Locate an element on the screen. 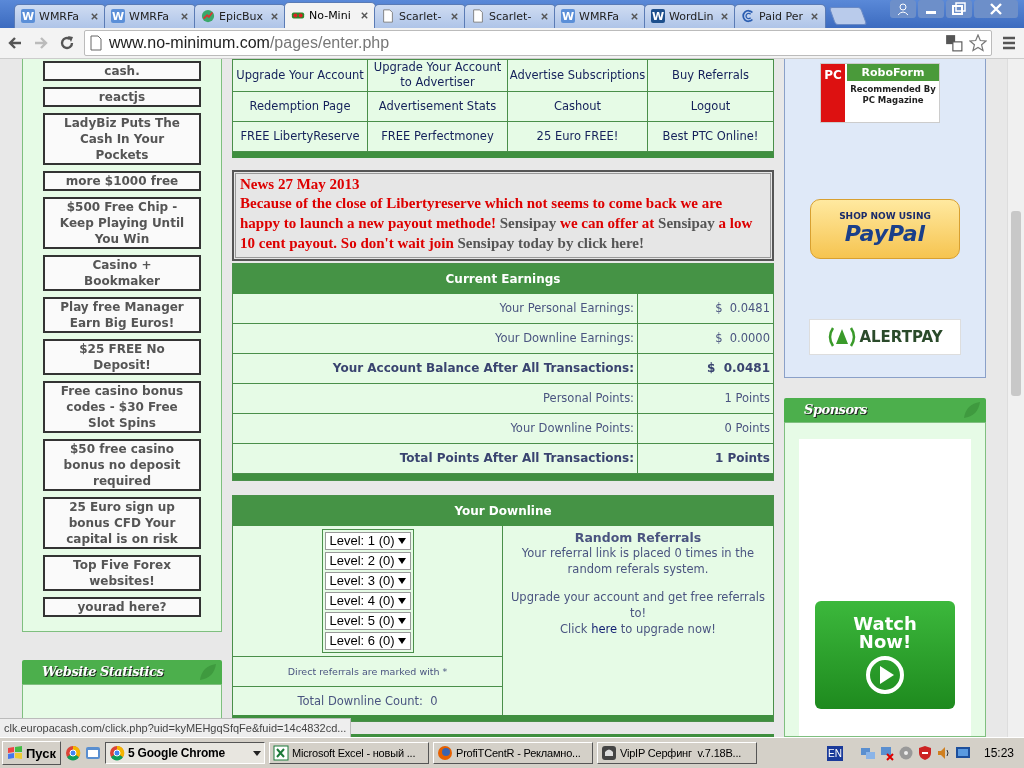  table-title: Your Downline is located at coordinates (503, 510).